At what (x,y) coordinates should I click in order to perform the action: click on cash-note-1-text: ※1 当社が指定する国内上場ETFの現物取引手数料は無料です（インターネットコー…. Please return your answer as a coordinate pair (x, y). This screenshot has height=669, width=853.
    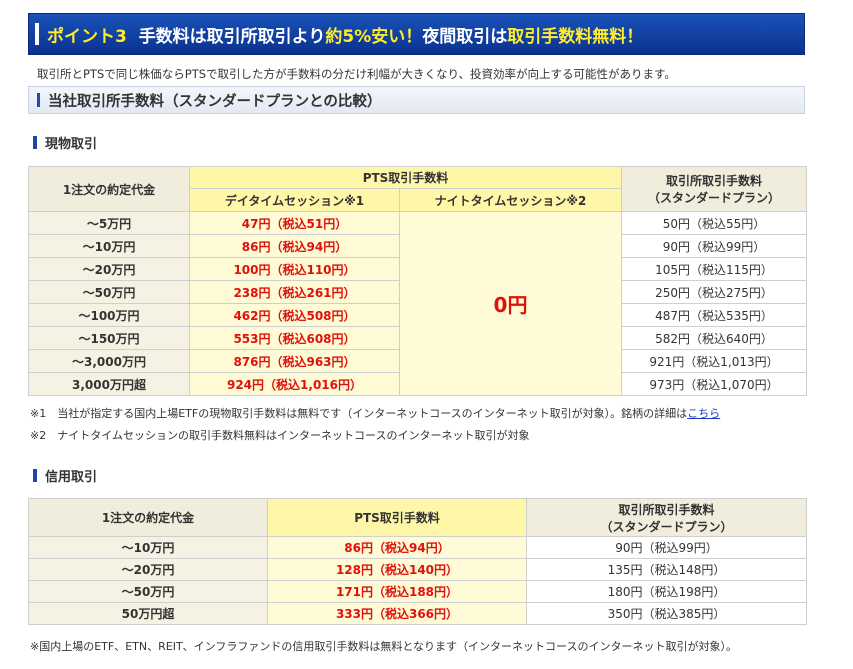
    Looking at the image, I should click on (359, 413).